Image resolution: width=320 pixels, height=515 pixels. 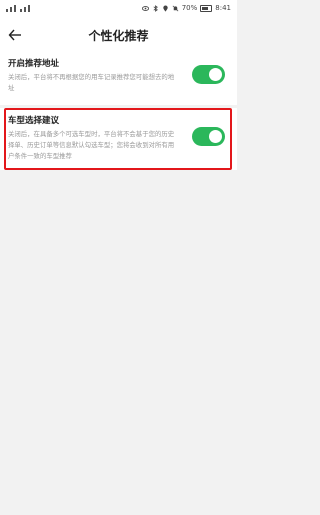 I want to click on location-icon, so click(x=165, y=8).